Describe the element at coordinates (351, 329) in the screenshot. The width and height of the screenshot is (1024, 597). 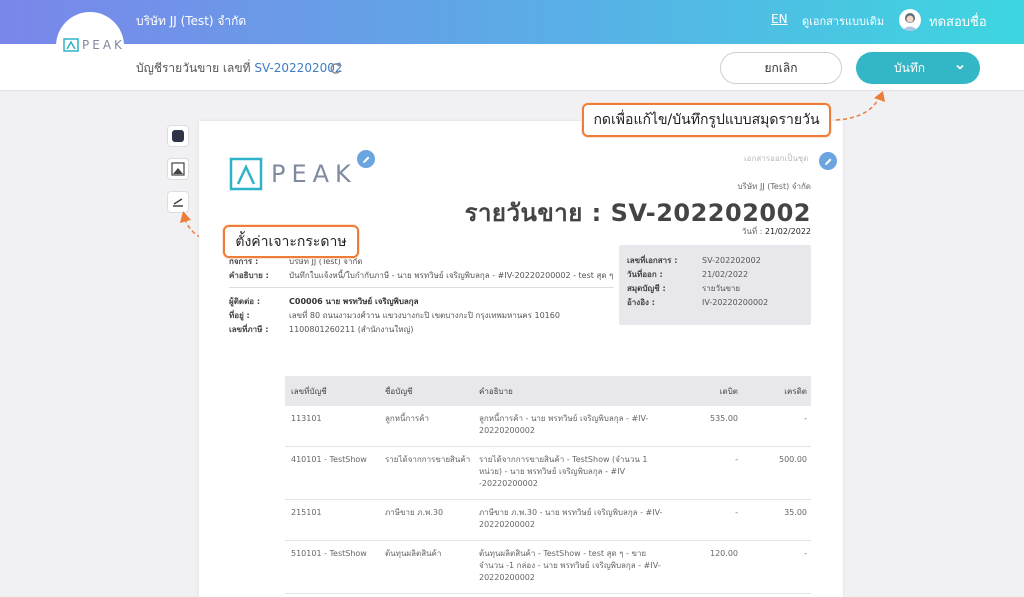
I see `tax-id-value: 1100801260211 (สำนักงานใหญ่)` at that location.